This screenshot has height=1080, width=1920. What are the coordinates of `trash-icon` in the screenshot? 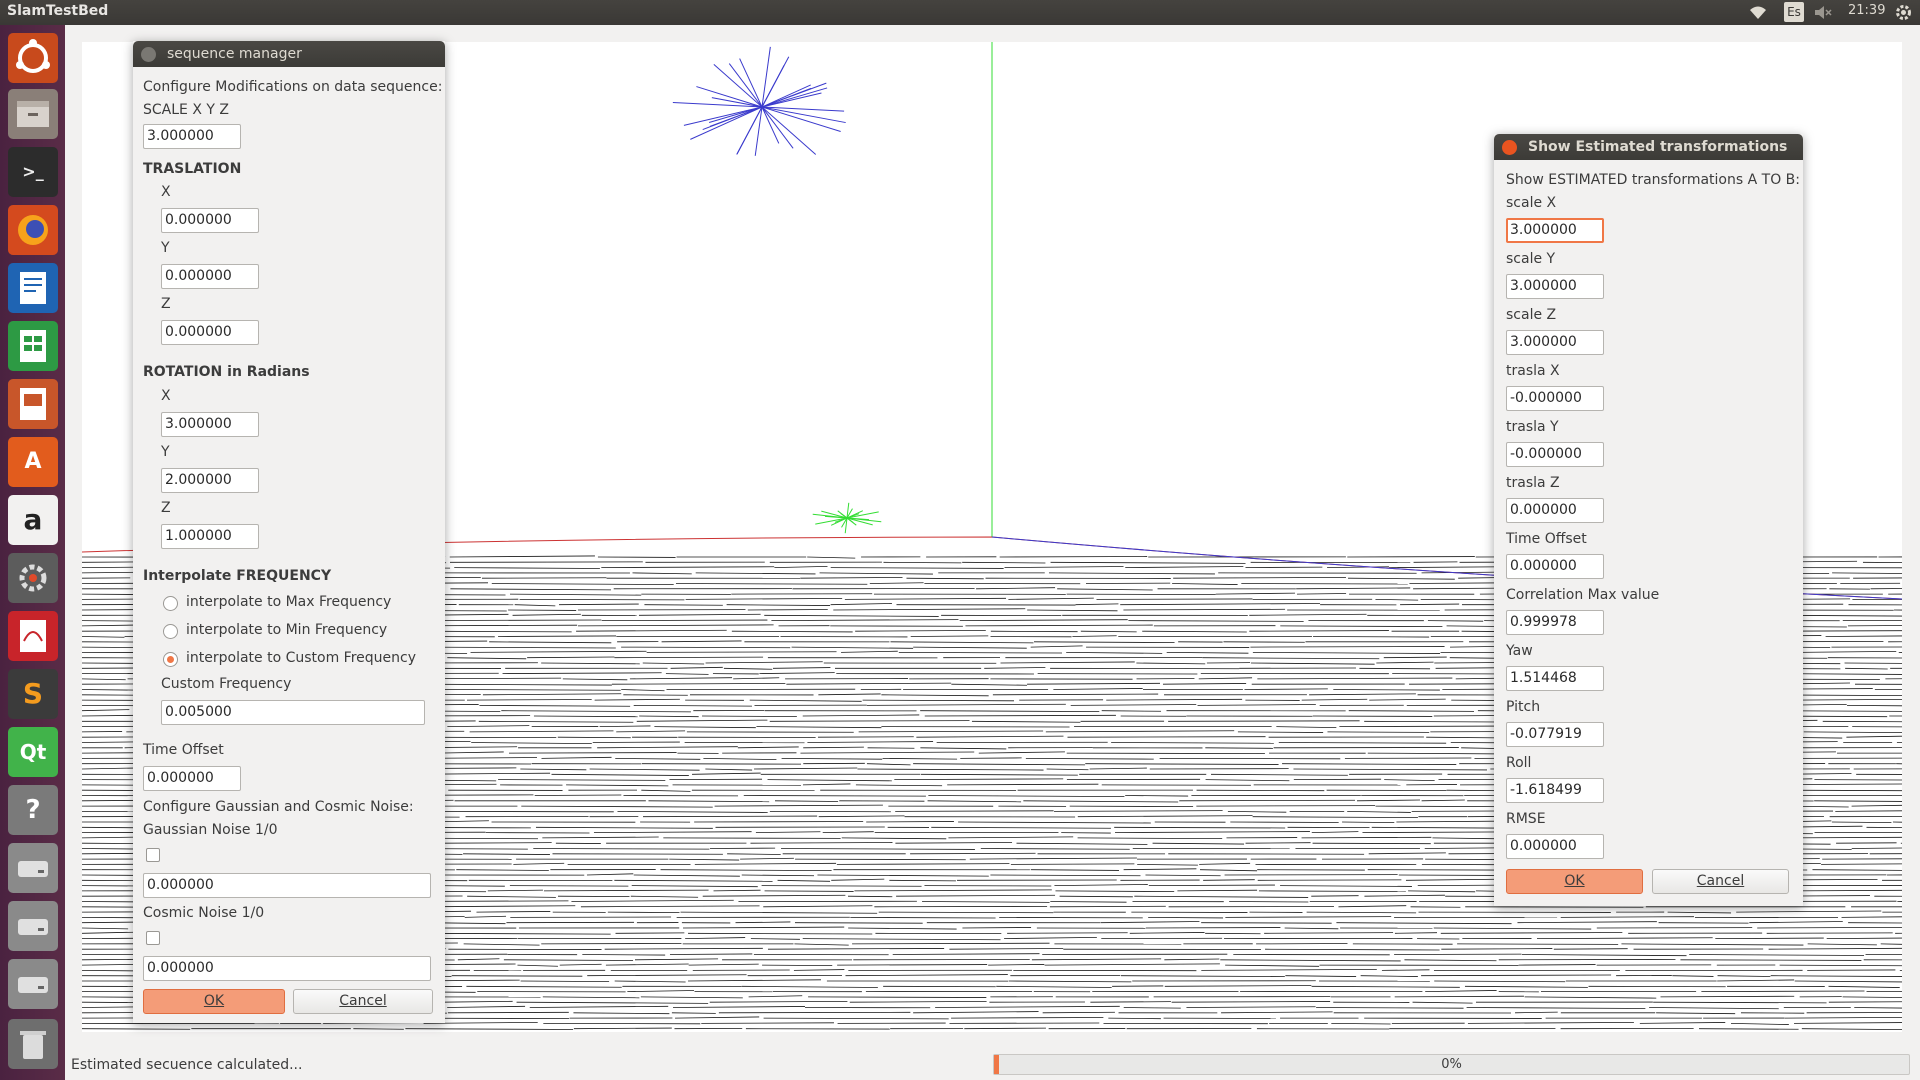 It's located at (33, 1044).